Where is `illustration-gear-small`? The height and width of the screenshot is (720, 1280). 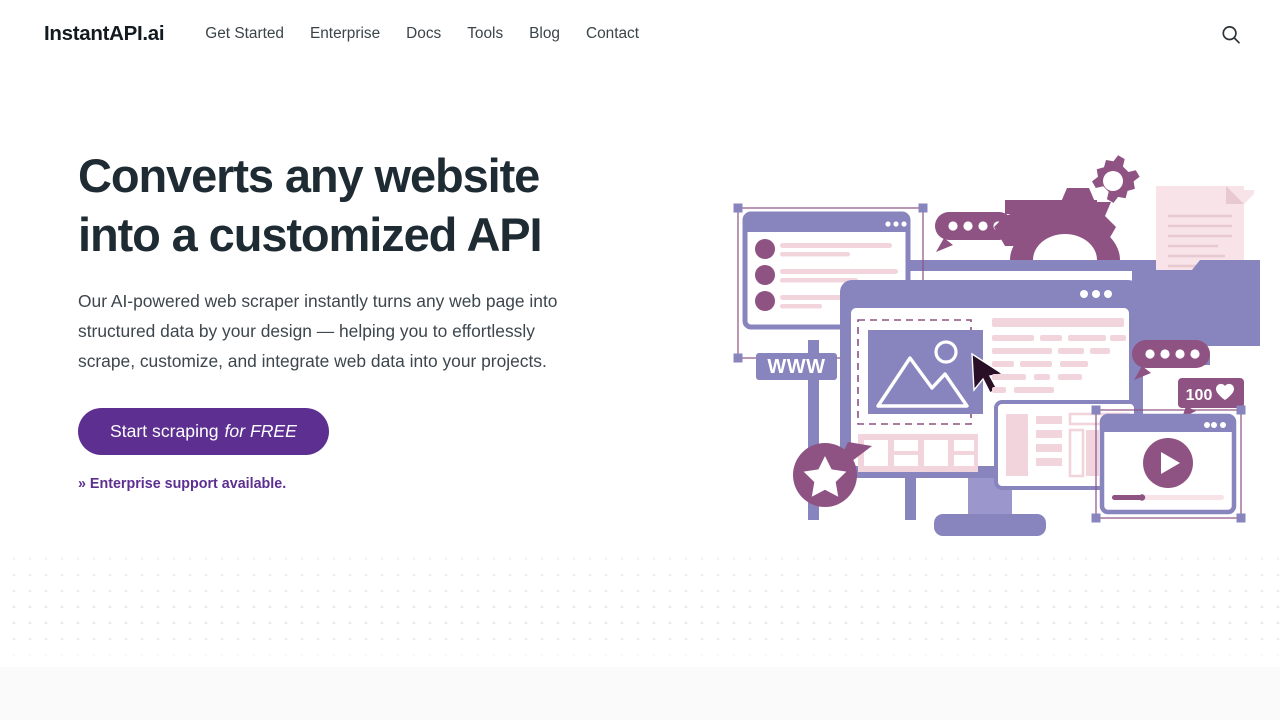 illustration-gear-small is located at coordinates (1116, 179).